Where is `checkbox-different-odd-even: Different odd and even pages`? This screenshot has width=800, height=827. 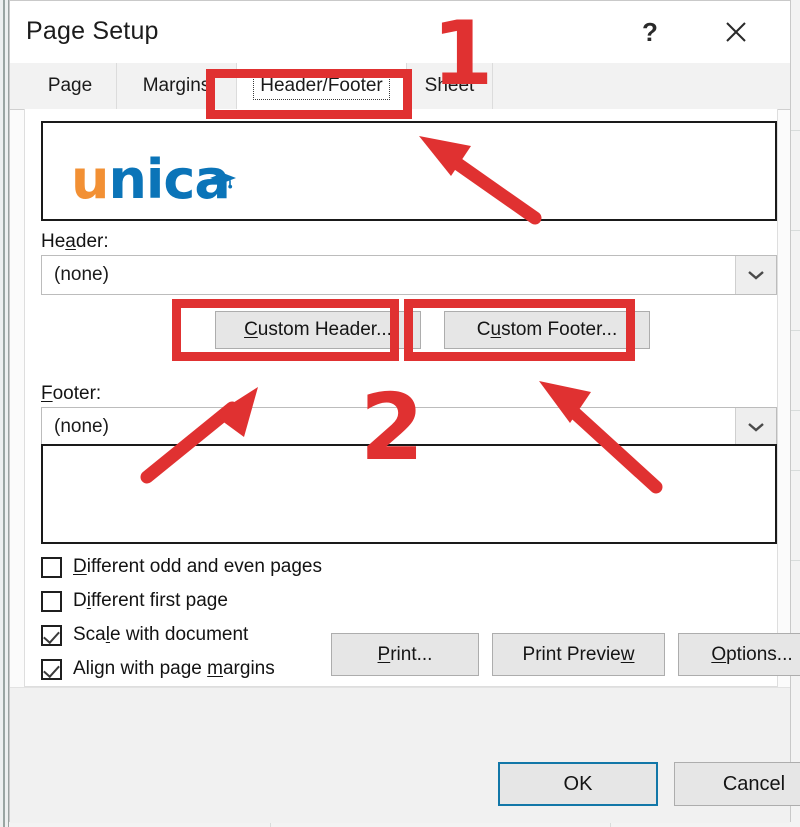
checkbox-different-odd-even: Different odd and even pages is located at coordinates (181, 567).